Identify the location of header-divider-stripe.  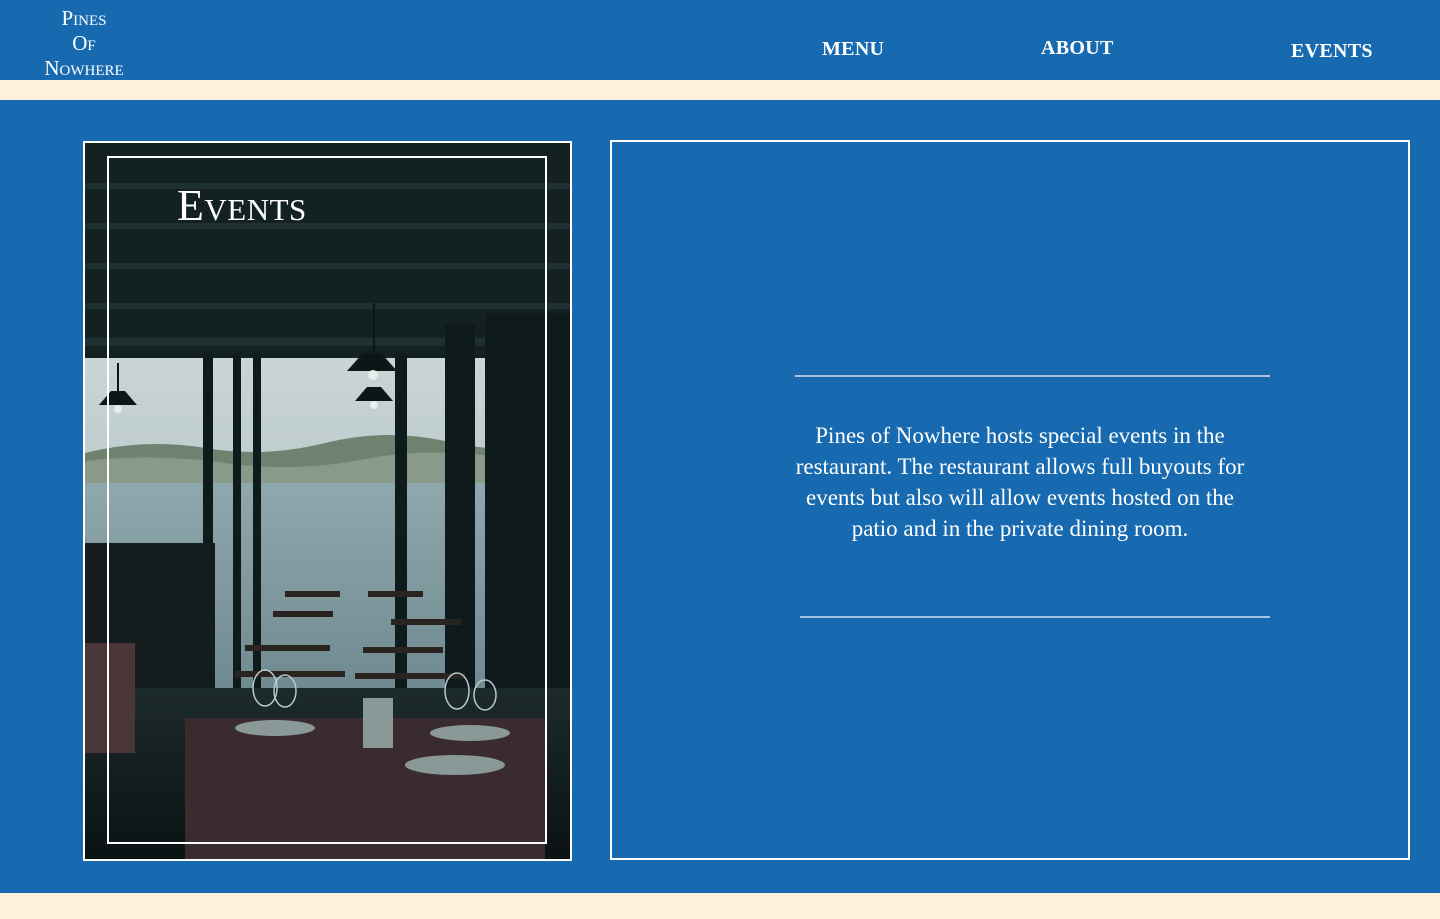
(720, 90).